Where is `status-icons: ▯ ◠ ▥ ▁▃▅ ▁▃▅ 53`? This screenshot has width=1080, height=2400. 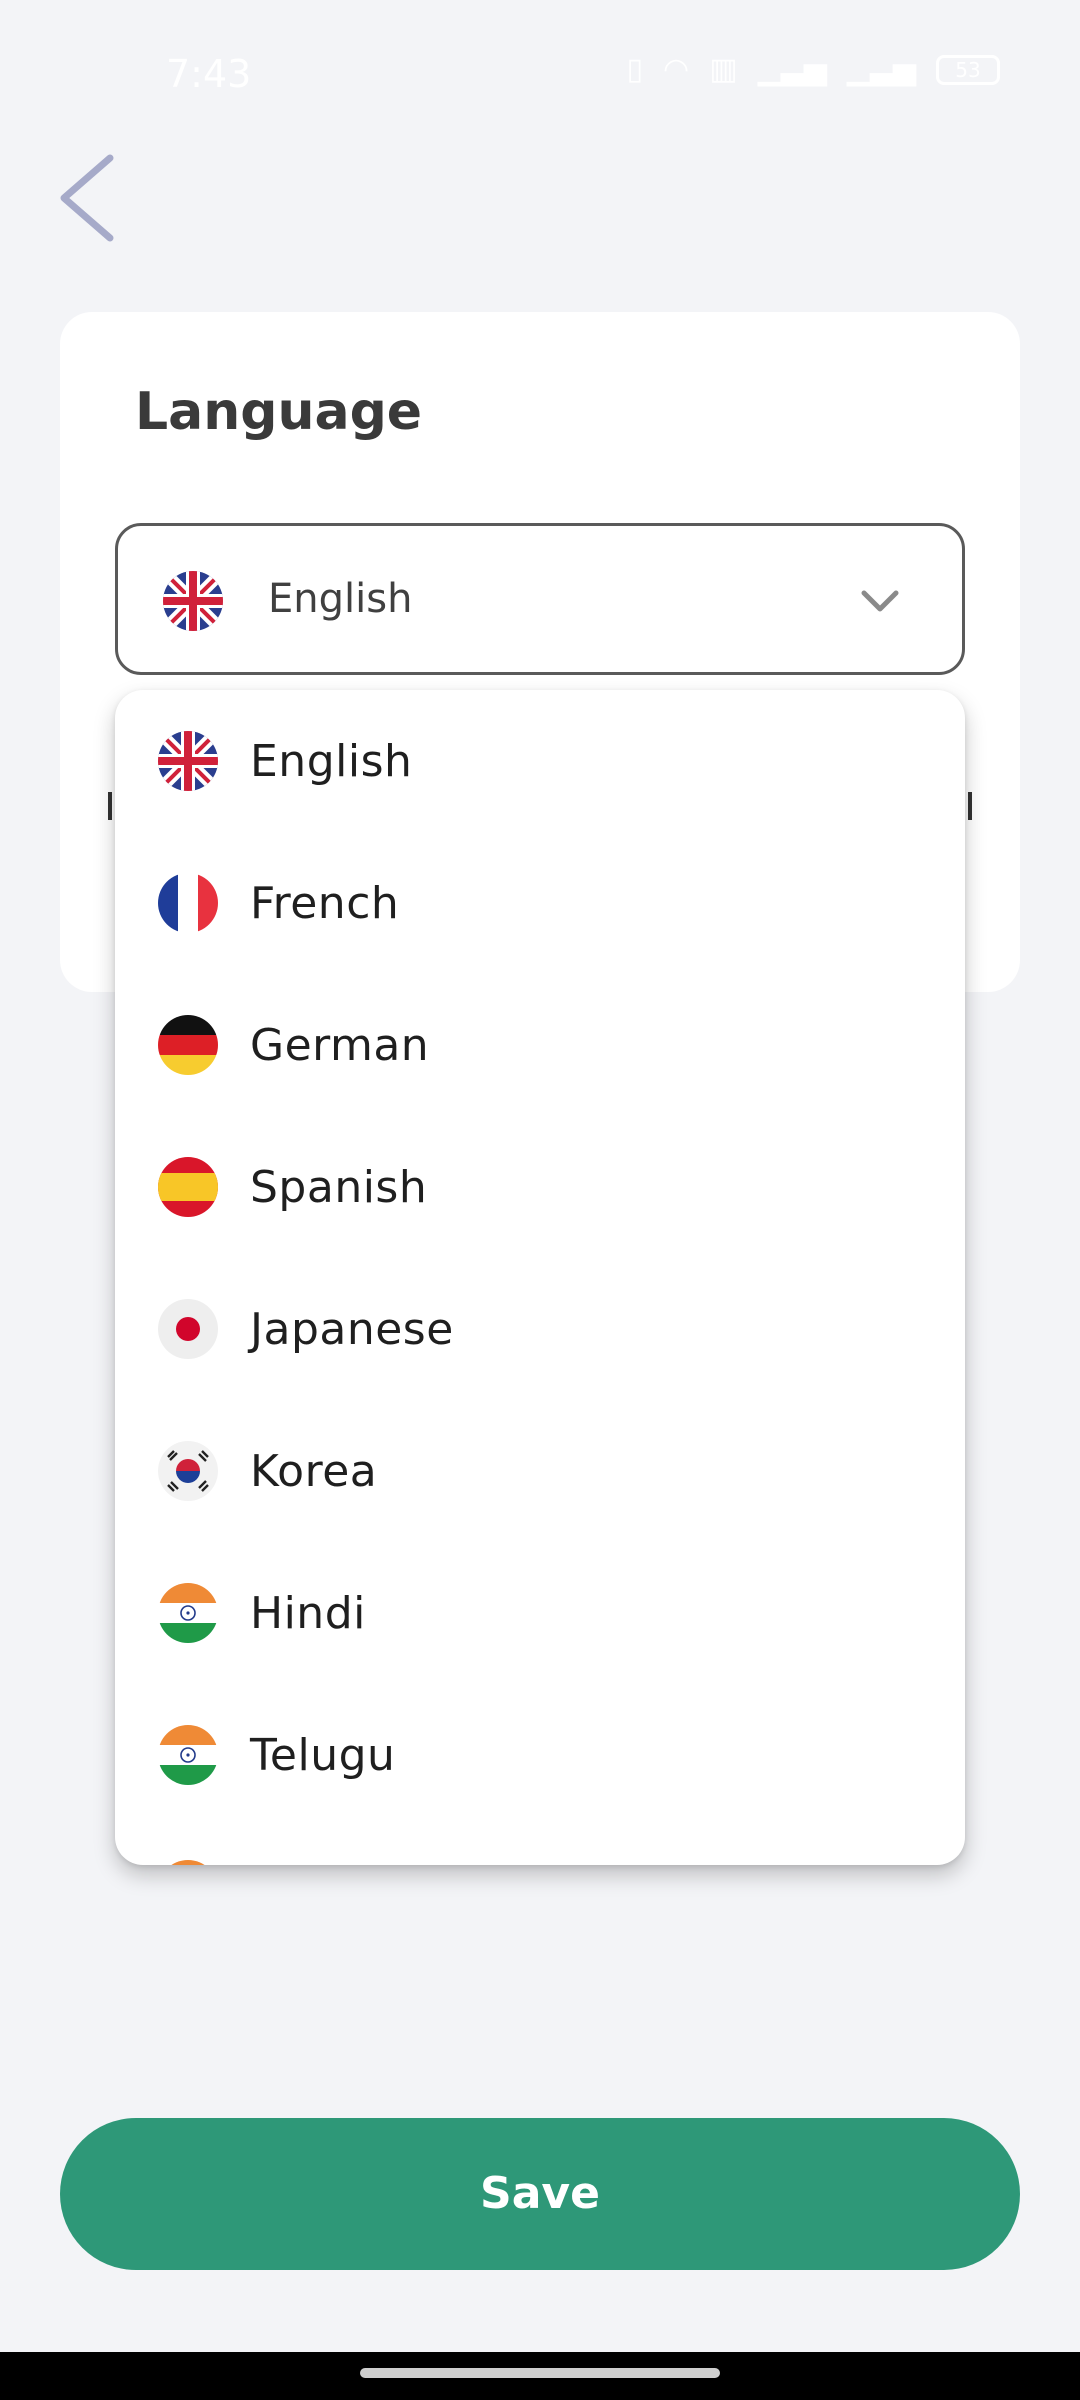 status-icons: ▯ ◠ ▥ ▁▃▅ ▁▃▅ 53 is located at coordinates (813, 69).